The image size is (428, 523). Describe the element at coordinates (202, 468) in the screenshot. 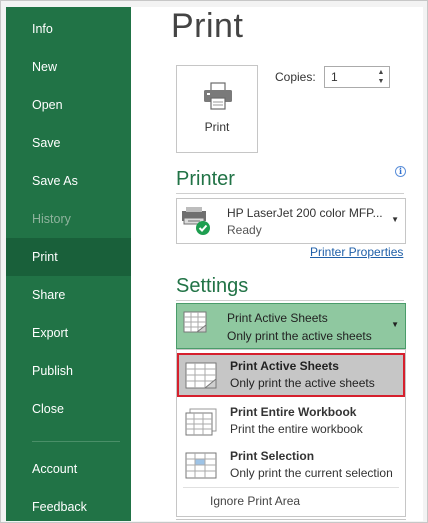

I see `selection-icon` at that location.